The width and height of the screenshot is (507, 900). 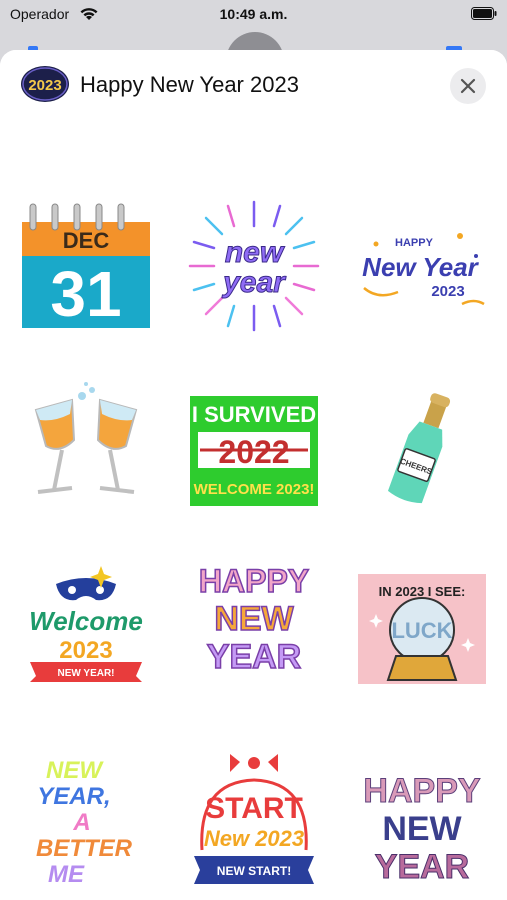 I want to click on sticker-text: NEW START!, so click(x=254, y=871).